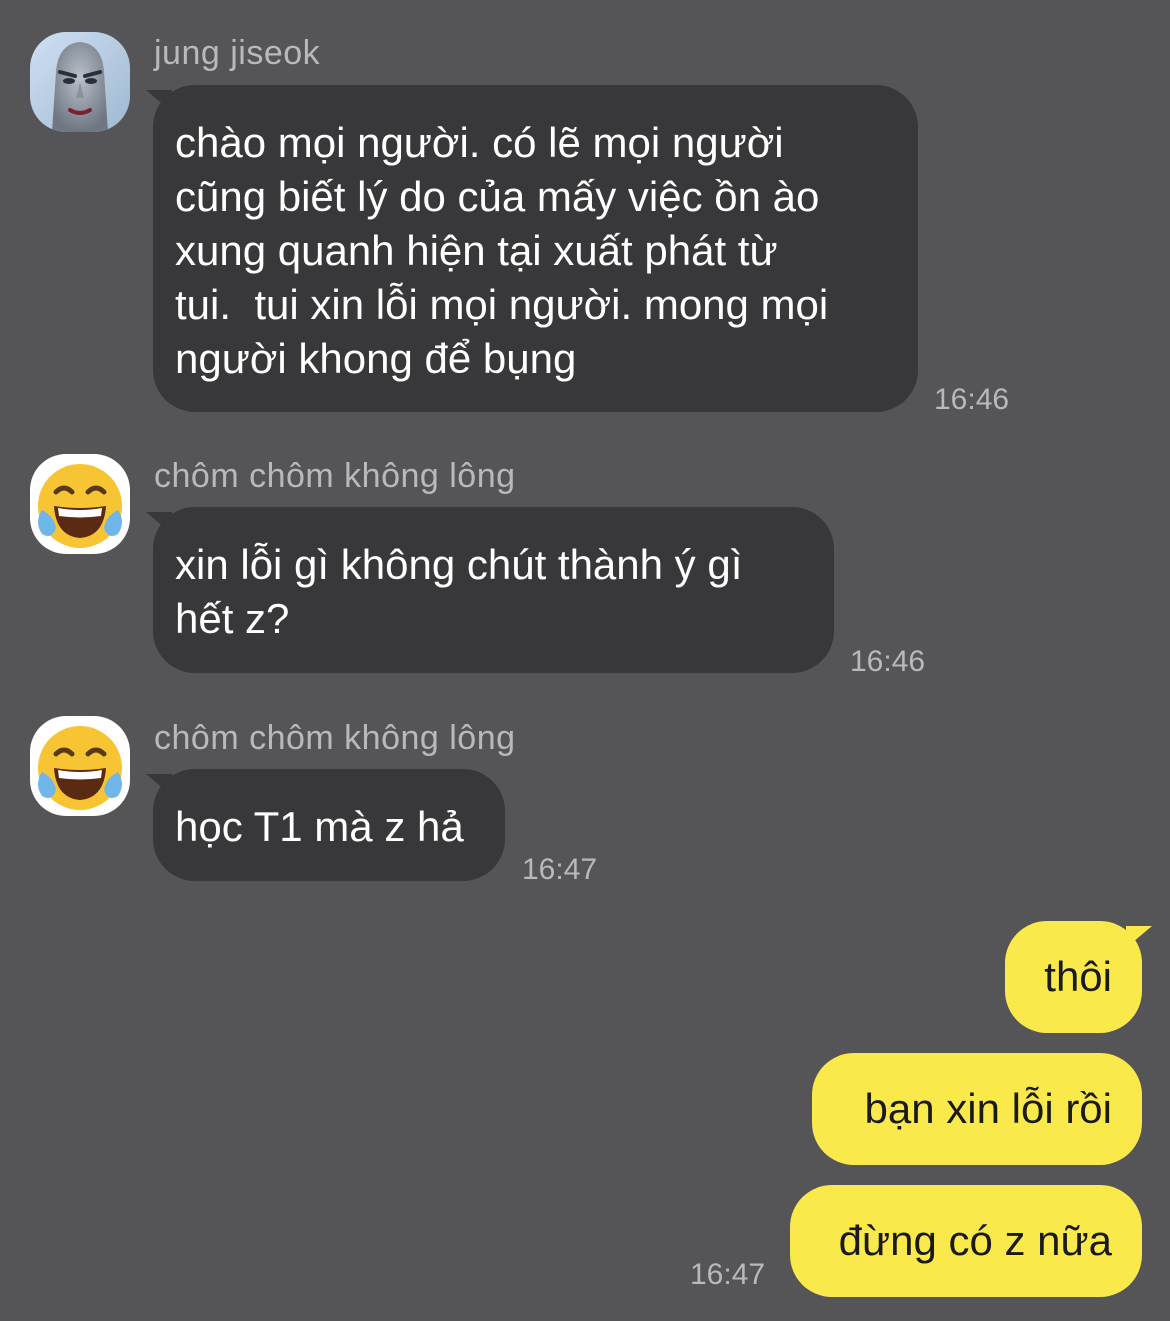 This screenshot has height=1321, width=1170. What do you see at coordinates (237, 53) in the screenshot?
I see `sender-name: jung jiseok` at bounding box center [237, 53].